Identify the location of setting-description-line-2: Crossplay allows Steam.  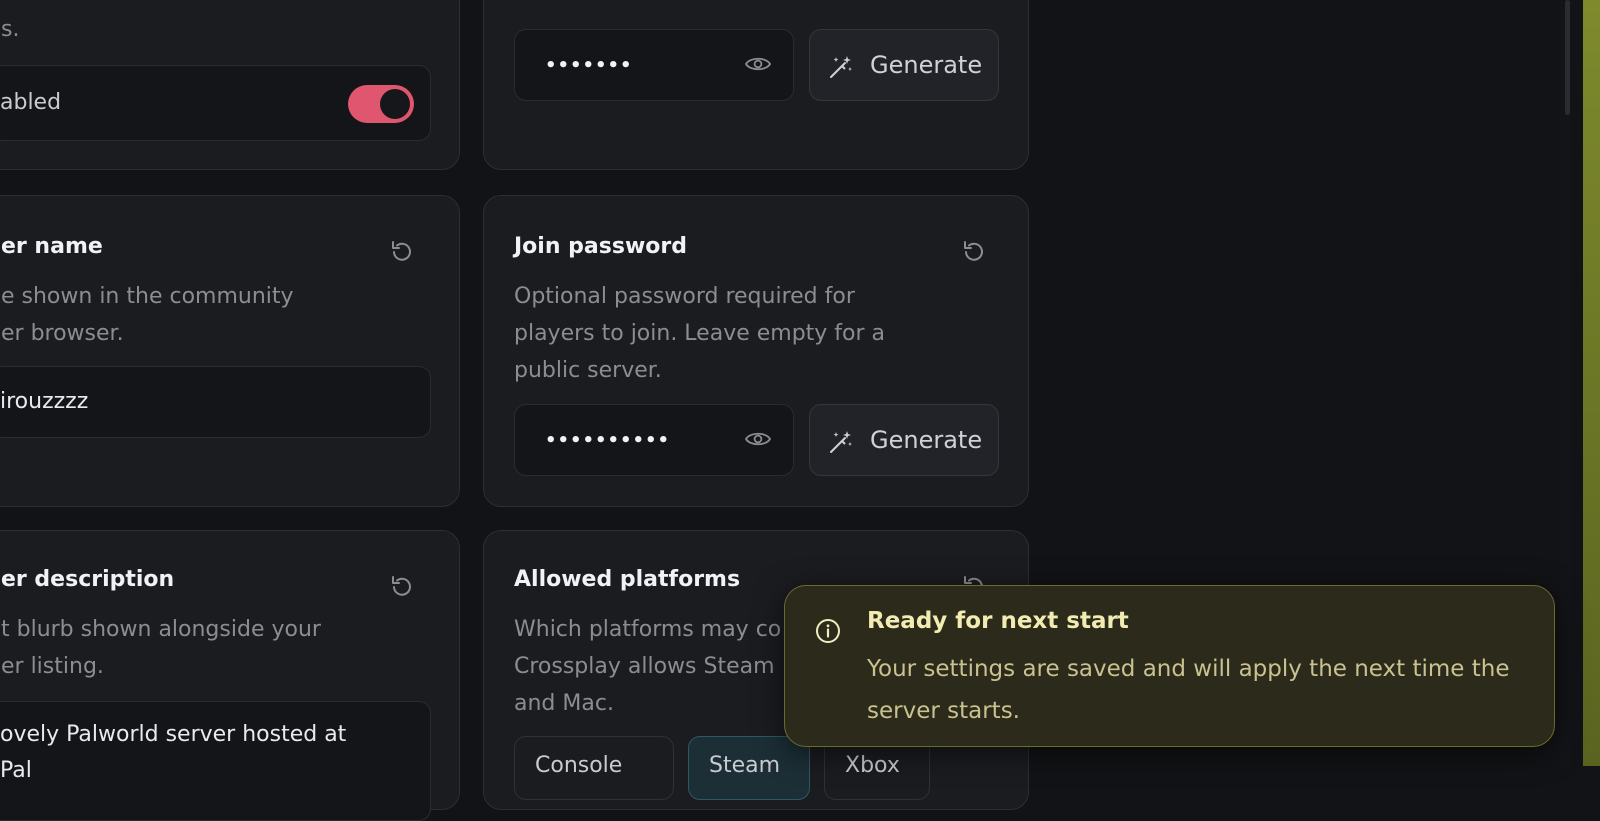
(644, 666).